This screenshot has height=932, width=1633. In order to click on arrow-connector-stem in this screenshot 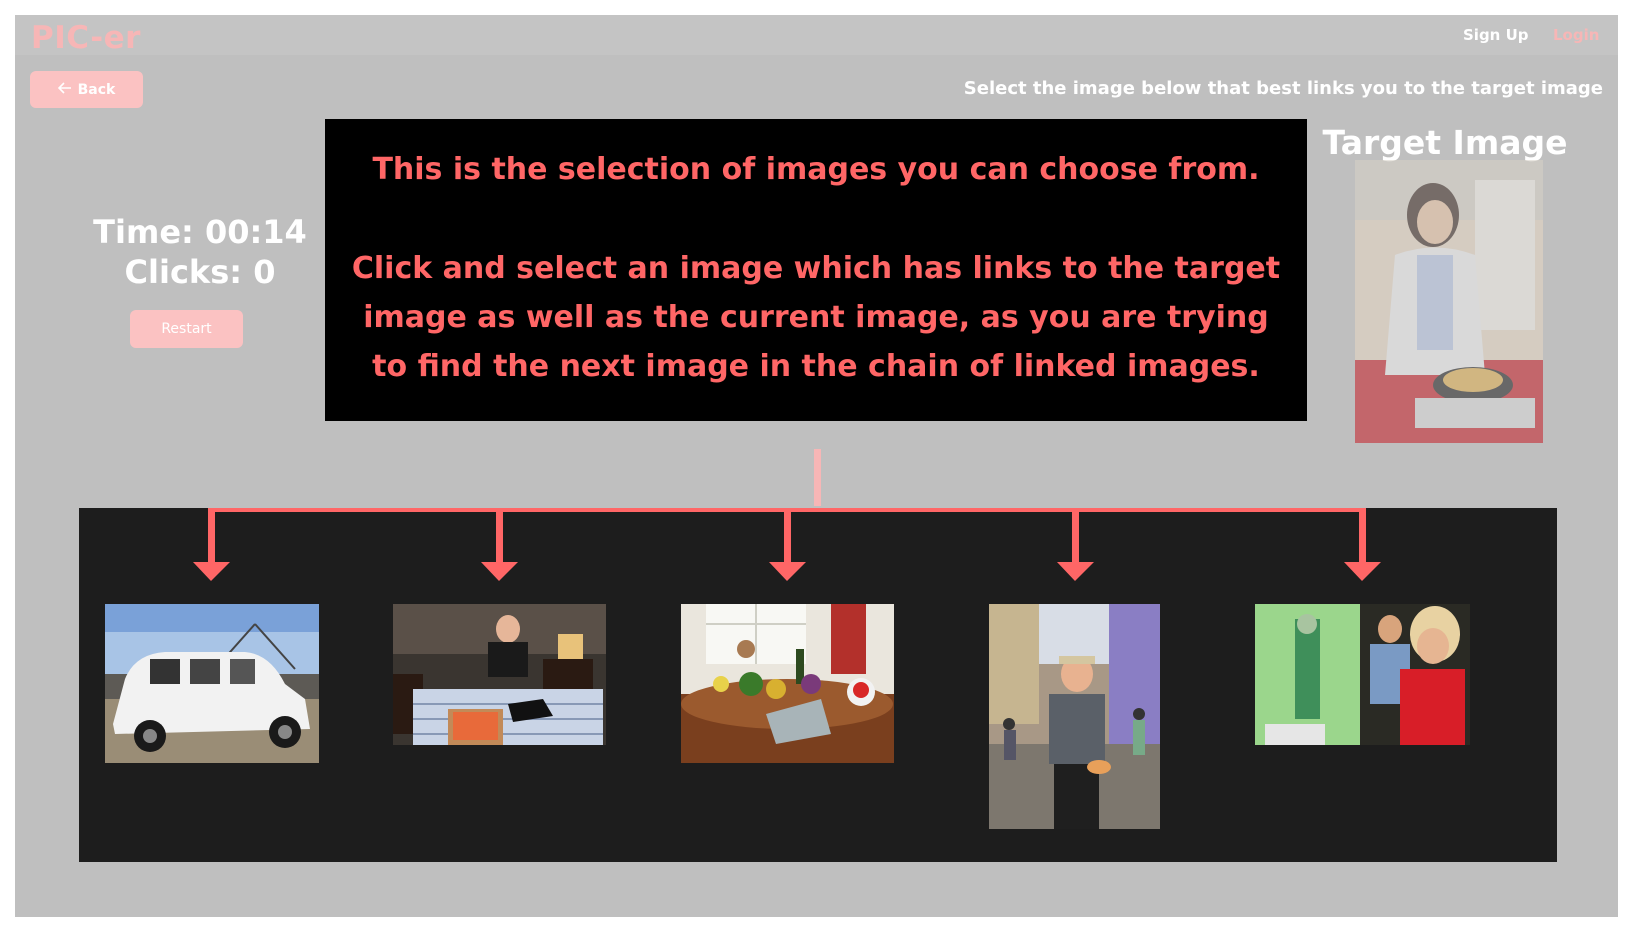, I will do `click(817, 477)`.